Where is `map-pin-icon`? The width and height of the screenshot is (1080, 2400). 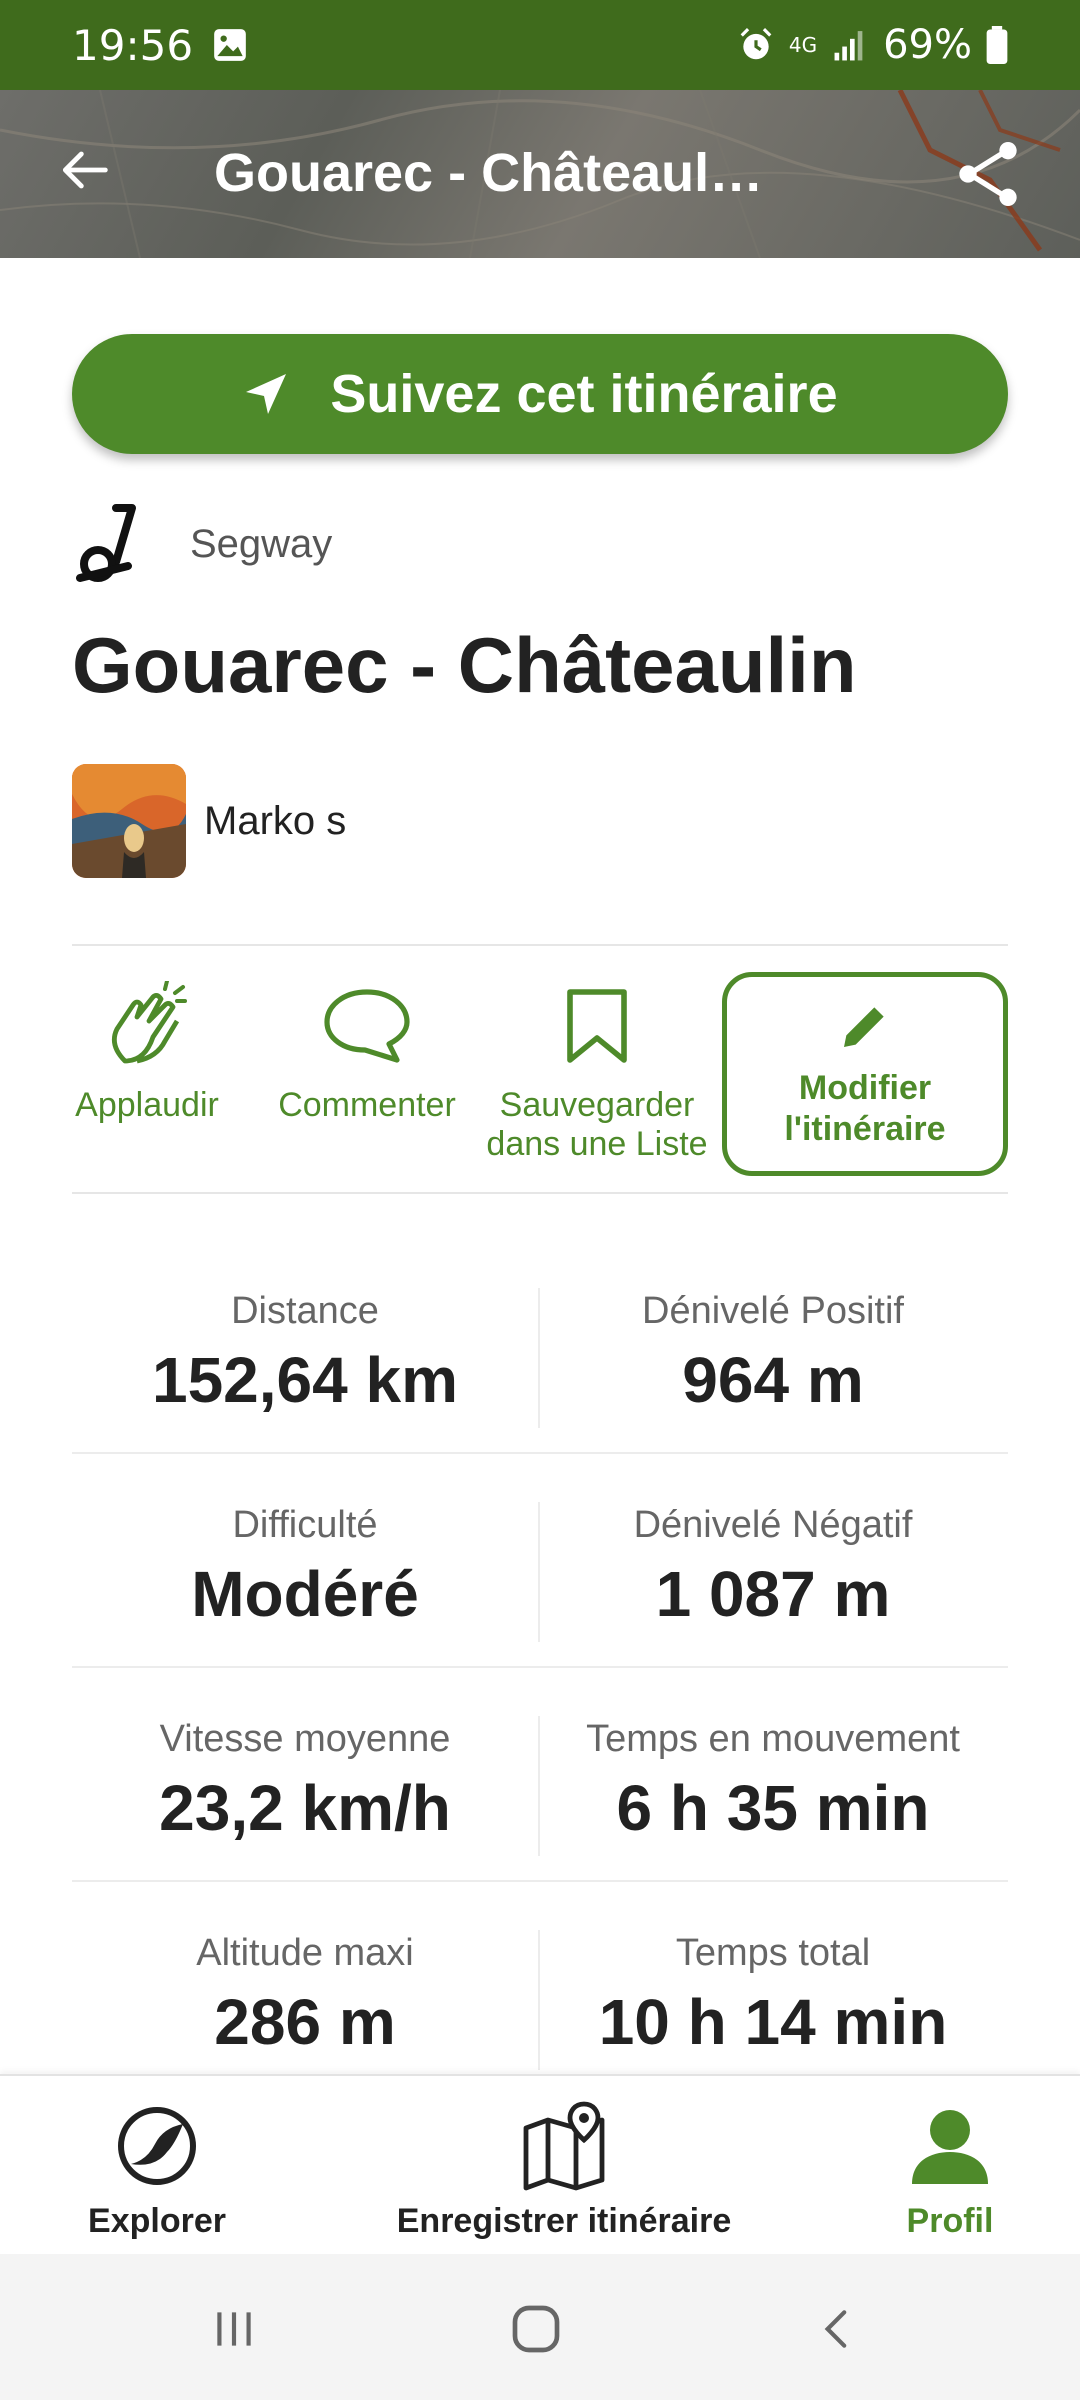
map-pin-icon is located at coordinates (564, 2146).